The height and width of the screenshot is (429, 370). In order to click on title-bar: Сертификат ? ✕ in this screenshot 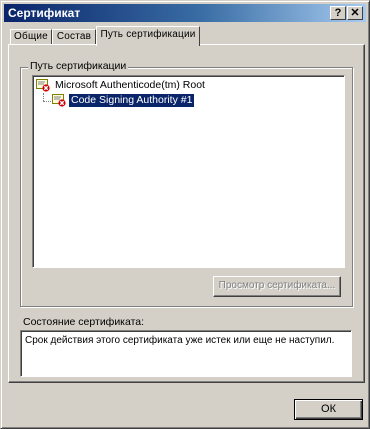, I will do `click(185, 13)`.